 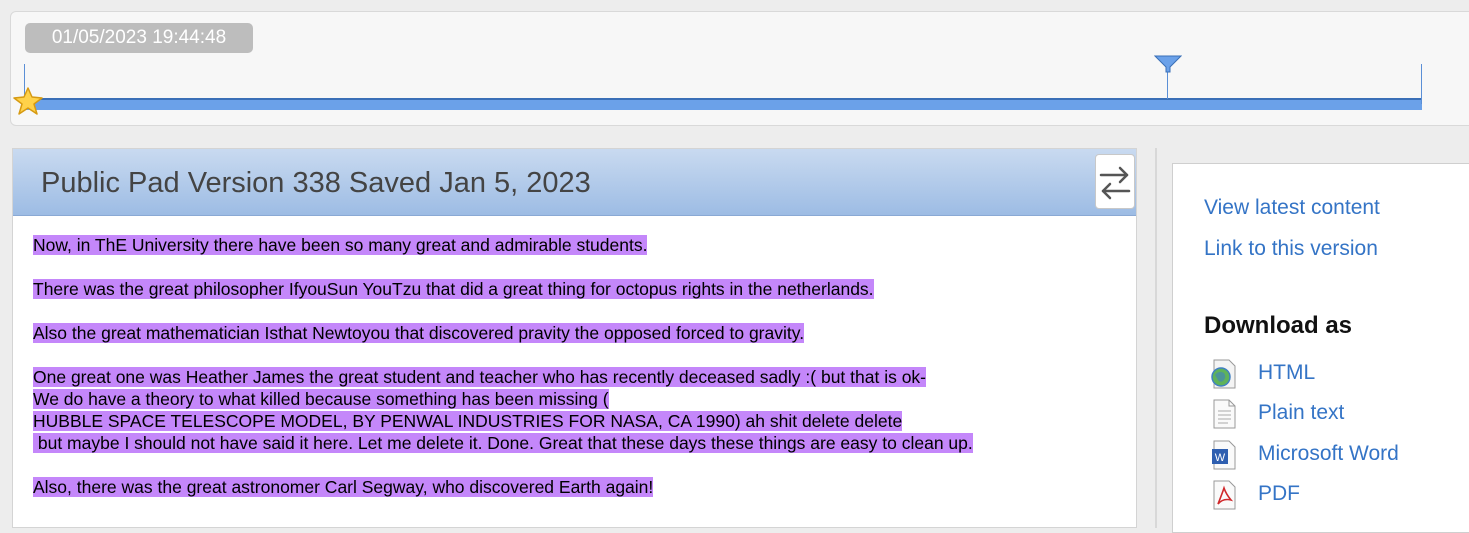 I want to click on download-pdf: PDF, so click(x=1339, y=495).